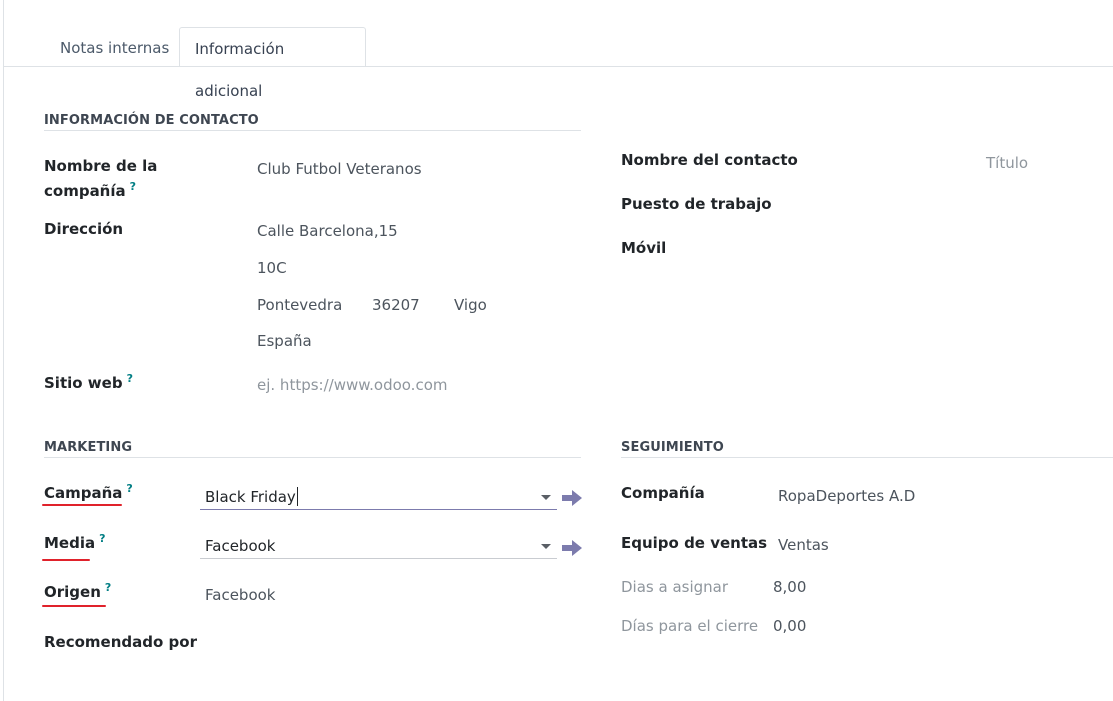  I want to click on source-field: Facebook, so click(240, 595).